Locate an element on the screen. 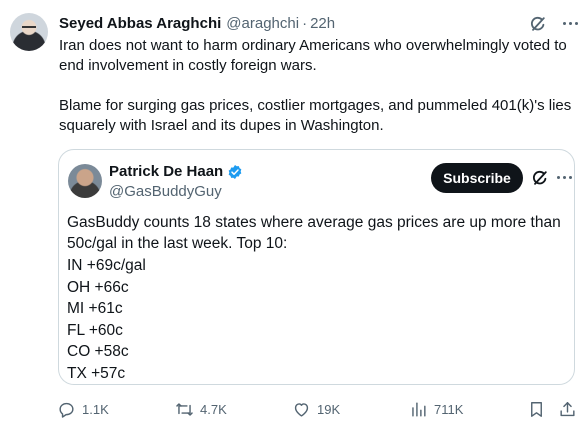 This screenshot has width=586, height=423. like-icon is located at coordinates (301, 409).